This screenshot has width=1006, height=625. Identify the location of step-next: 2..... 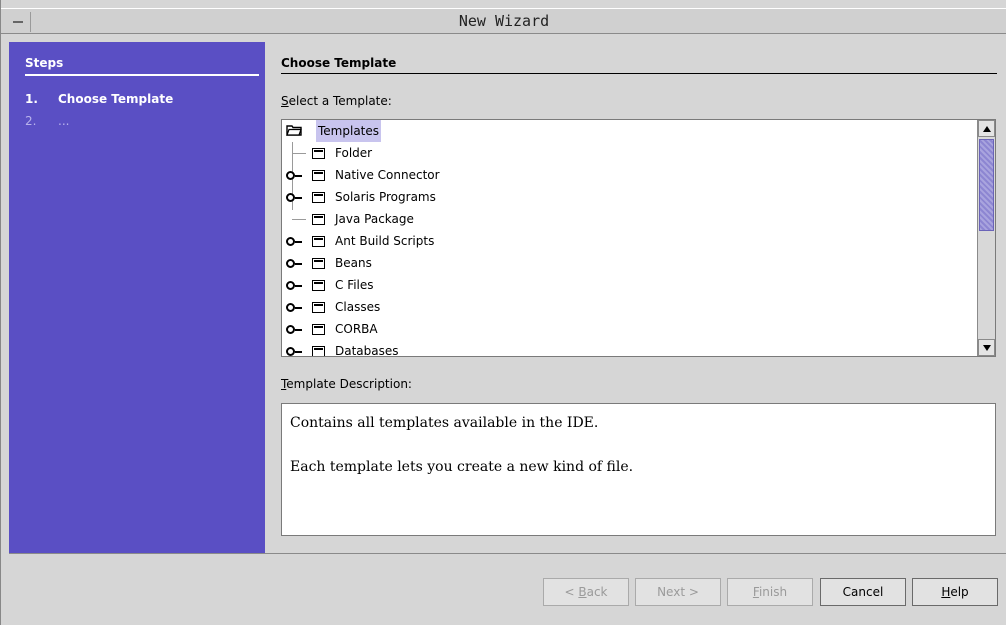
(47, 121).